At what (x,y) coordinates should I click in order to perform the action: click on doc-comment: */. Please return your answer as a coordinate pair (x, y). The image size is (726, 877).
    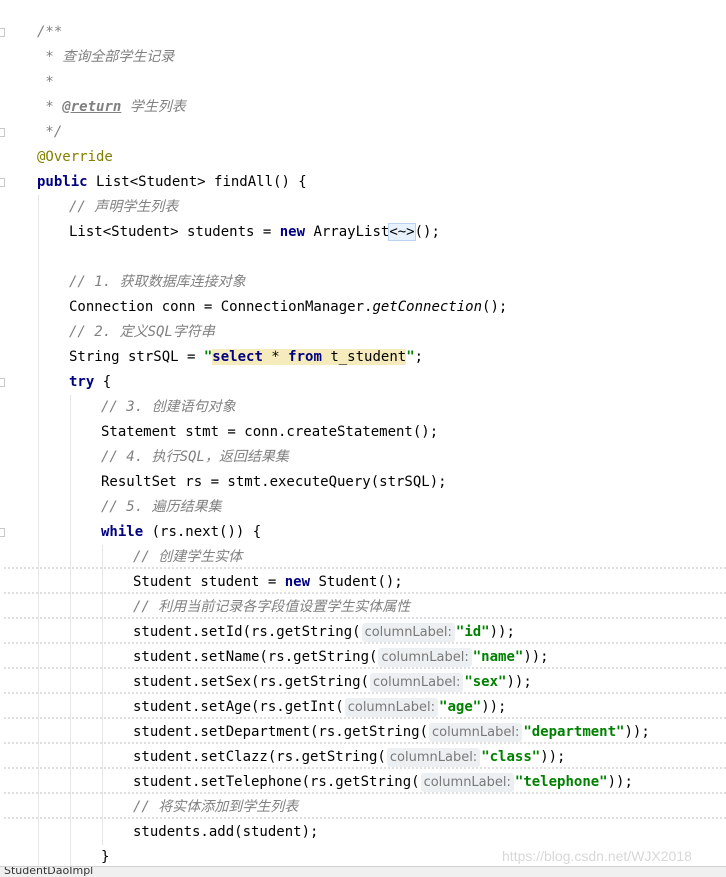
    Looking at the image, I should click on (50, 132).